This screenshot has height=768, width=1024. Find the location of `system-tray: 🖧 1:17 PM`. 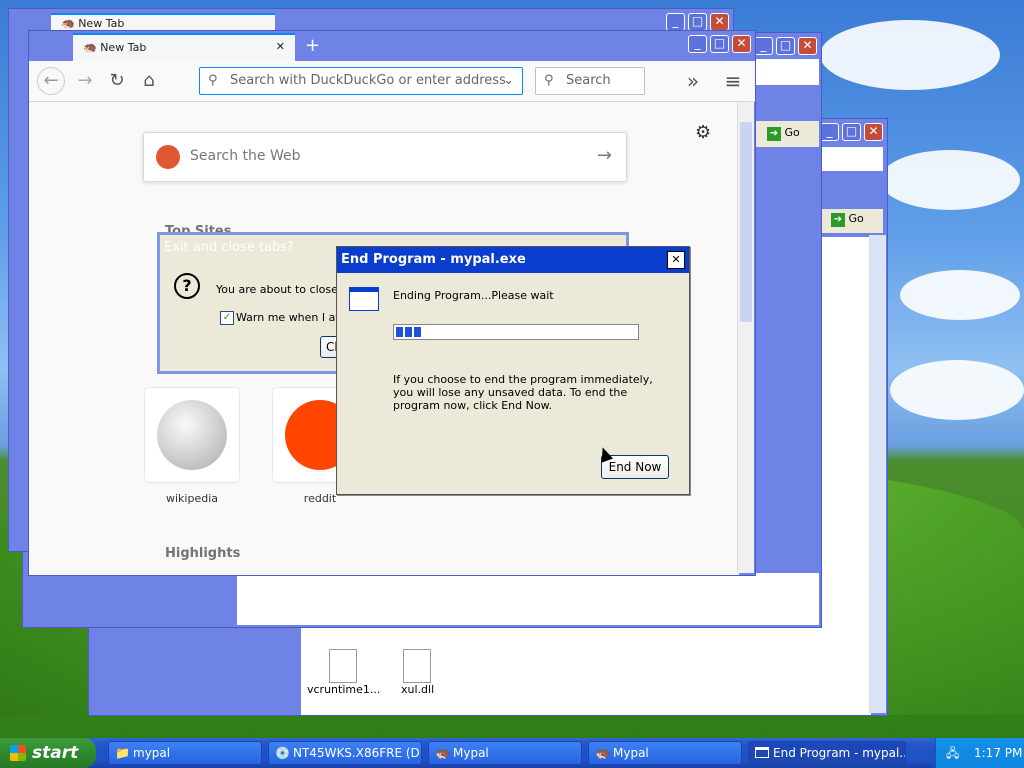

system-tray: 🖧 1:17 PM is located at coordinates (979, 753).